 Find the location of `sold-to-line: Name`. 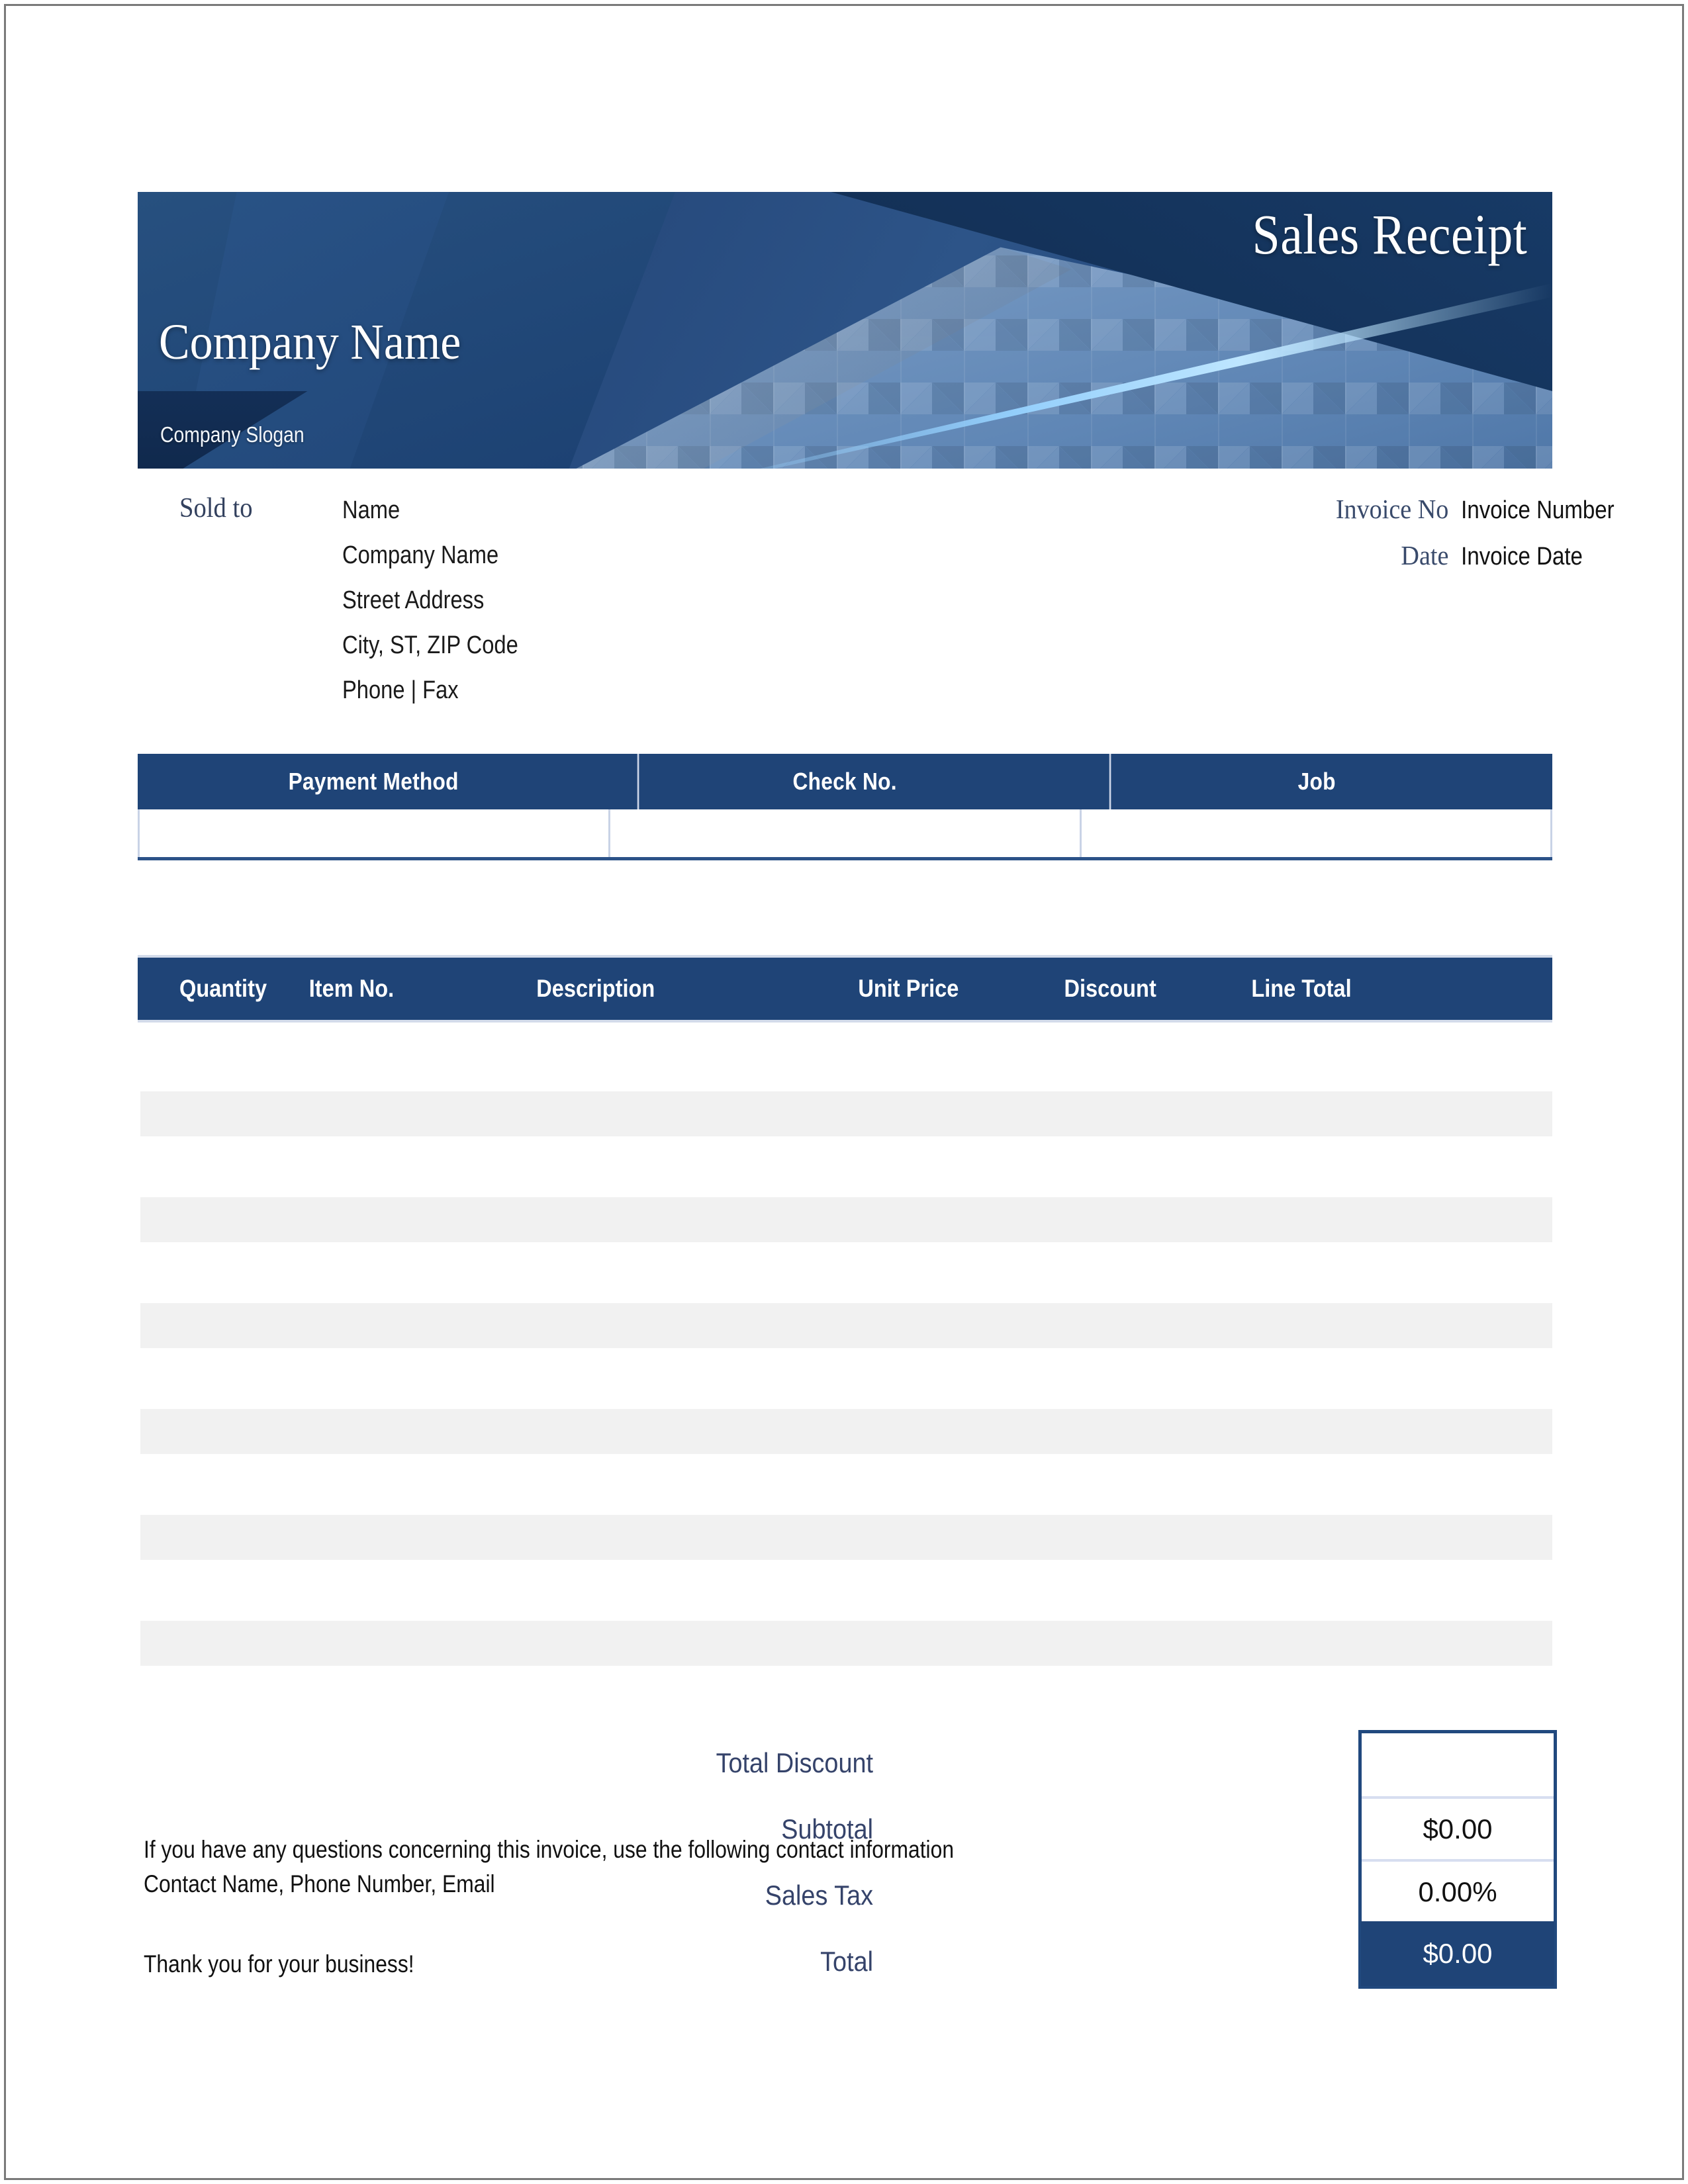

sold-to-line: Name is located at coordinates (371, 510).